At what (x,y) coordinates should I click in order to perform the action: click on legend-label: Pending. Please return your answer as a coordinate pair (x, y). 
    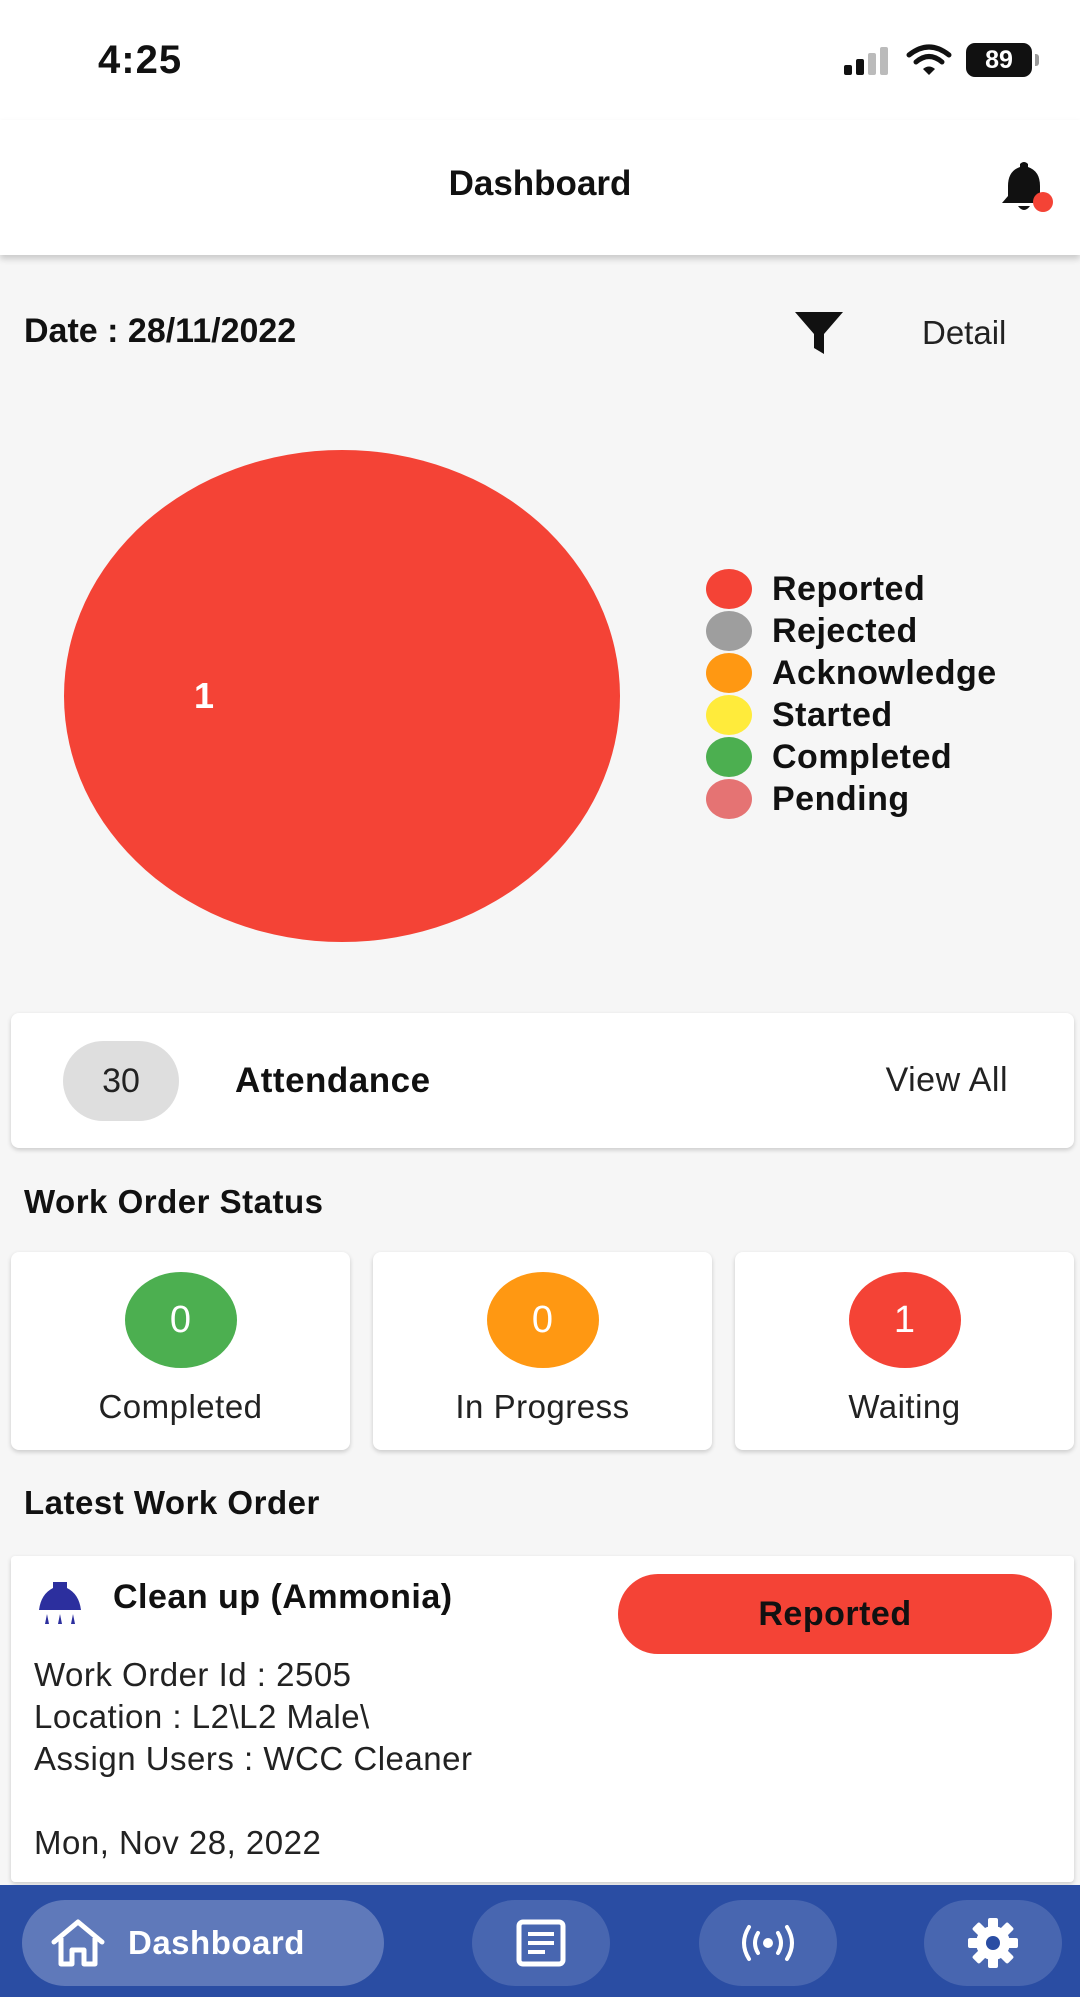
    Looking at the image, I should click on (841, 798).